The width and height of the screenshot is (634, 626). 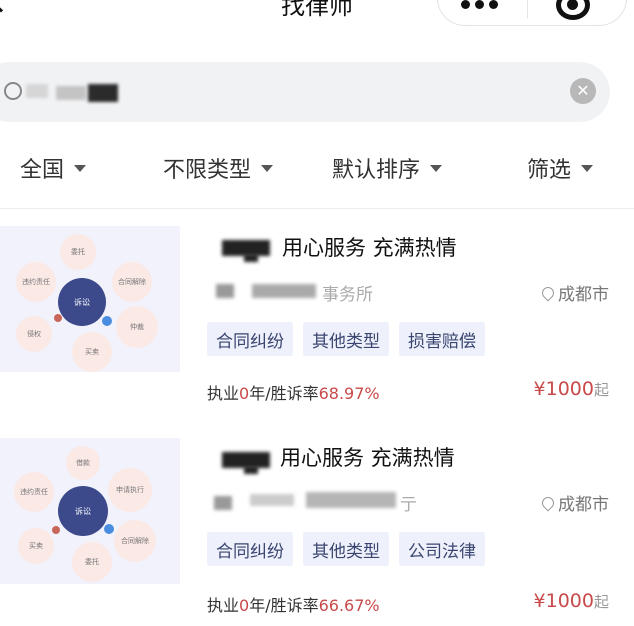 What do you see at coordinates (376, 170) in the screenshot?
I see `filter-sort-label: 默认排序` at bounding box center [376, 170].